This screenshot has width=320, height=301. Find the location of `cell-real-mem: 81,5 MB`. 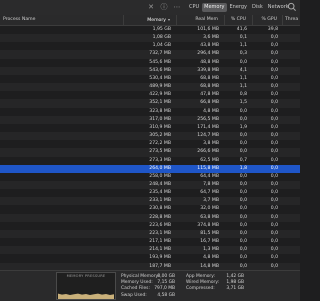

cell-real-mem: 81,5 MB is located at coordinates (209, 233).